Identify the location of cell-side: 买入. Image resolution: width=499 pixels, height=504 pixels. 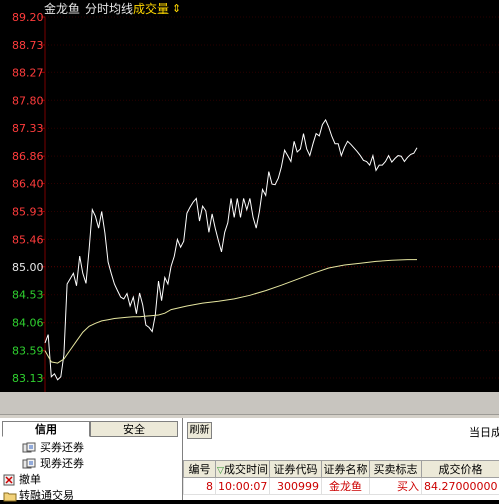
(396, 486).